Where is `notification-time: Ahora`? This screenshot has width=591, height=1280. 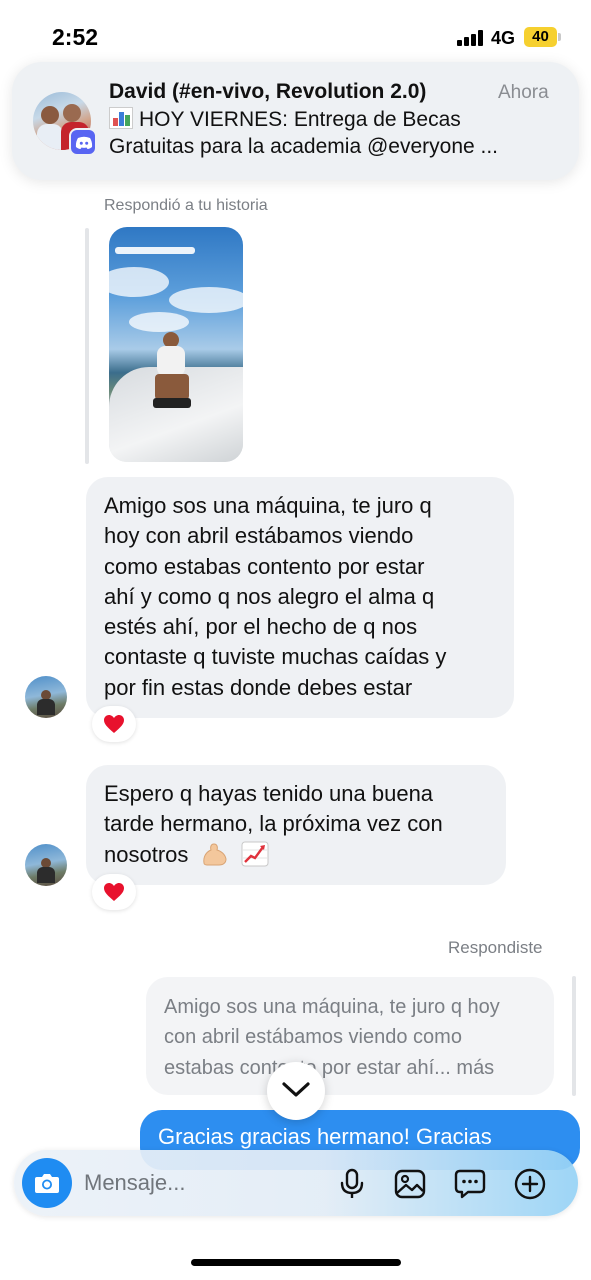
notification-time: Ahora is located at coordinates (523, 92).